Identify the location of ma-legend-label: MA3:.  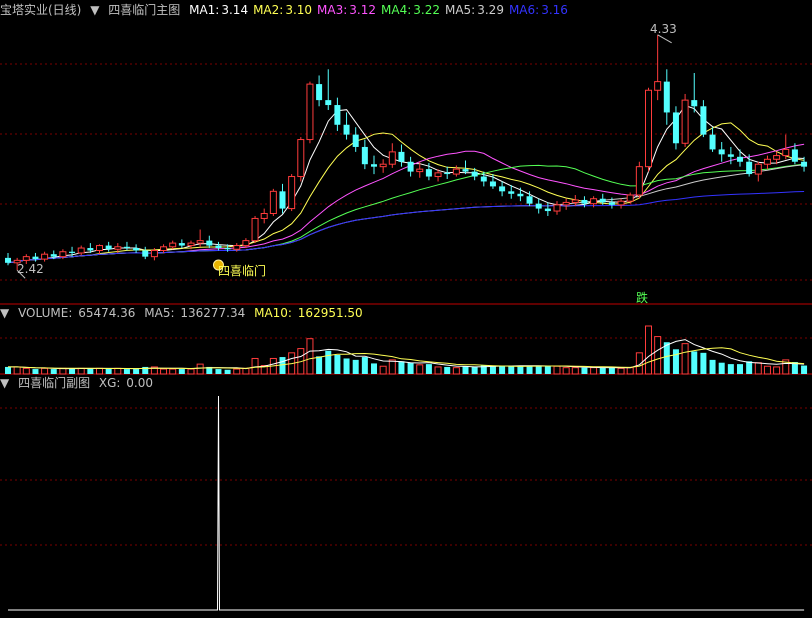
(332, 10).